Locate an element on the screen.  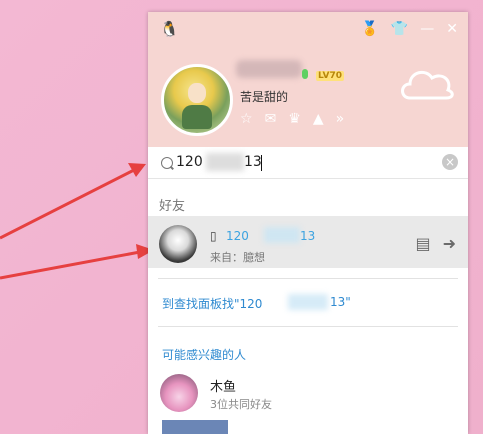
more-icon: » is located at coordinates (340, 119).